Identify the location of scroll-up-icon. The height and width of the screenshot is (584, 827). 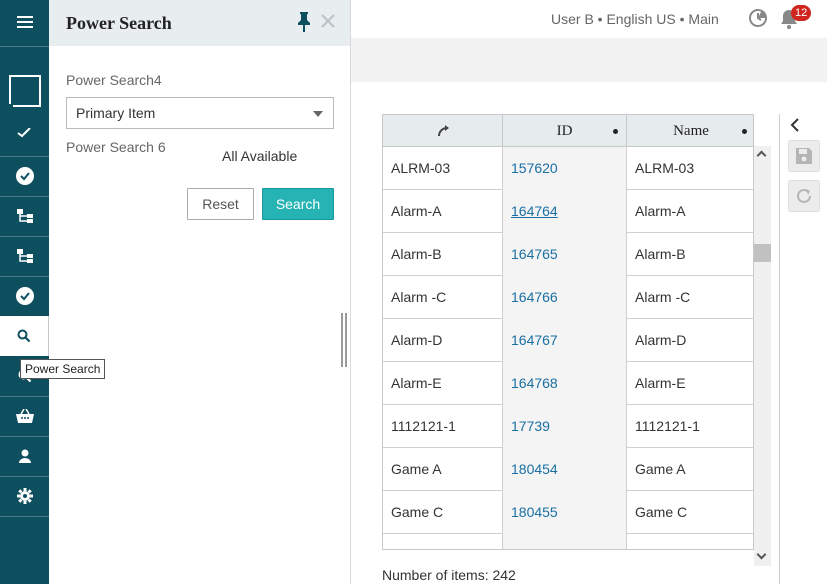
(761, 155).